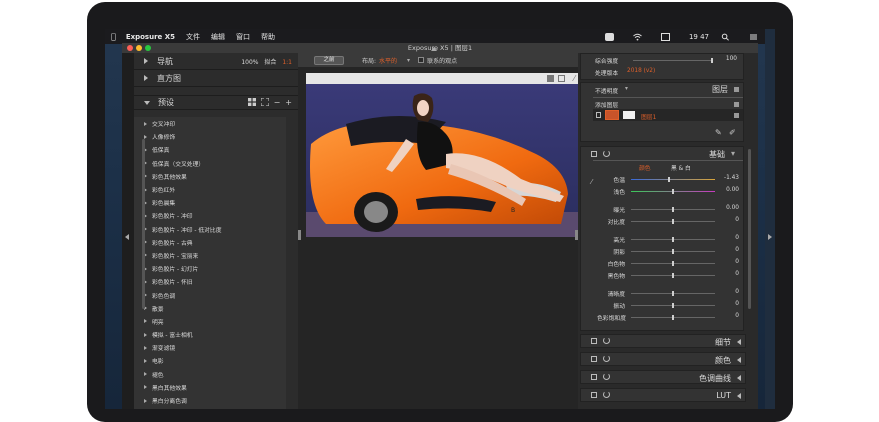 This screenshot has width=879, height=422. Describe the element at coordinates (128, 231) in the screenshot. I see `left-collapse-strip` at that location.